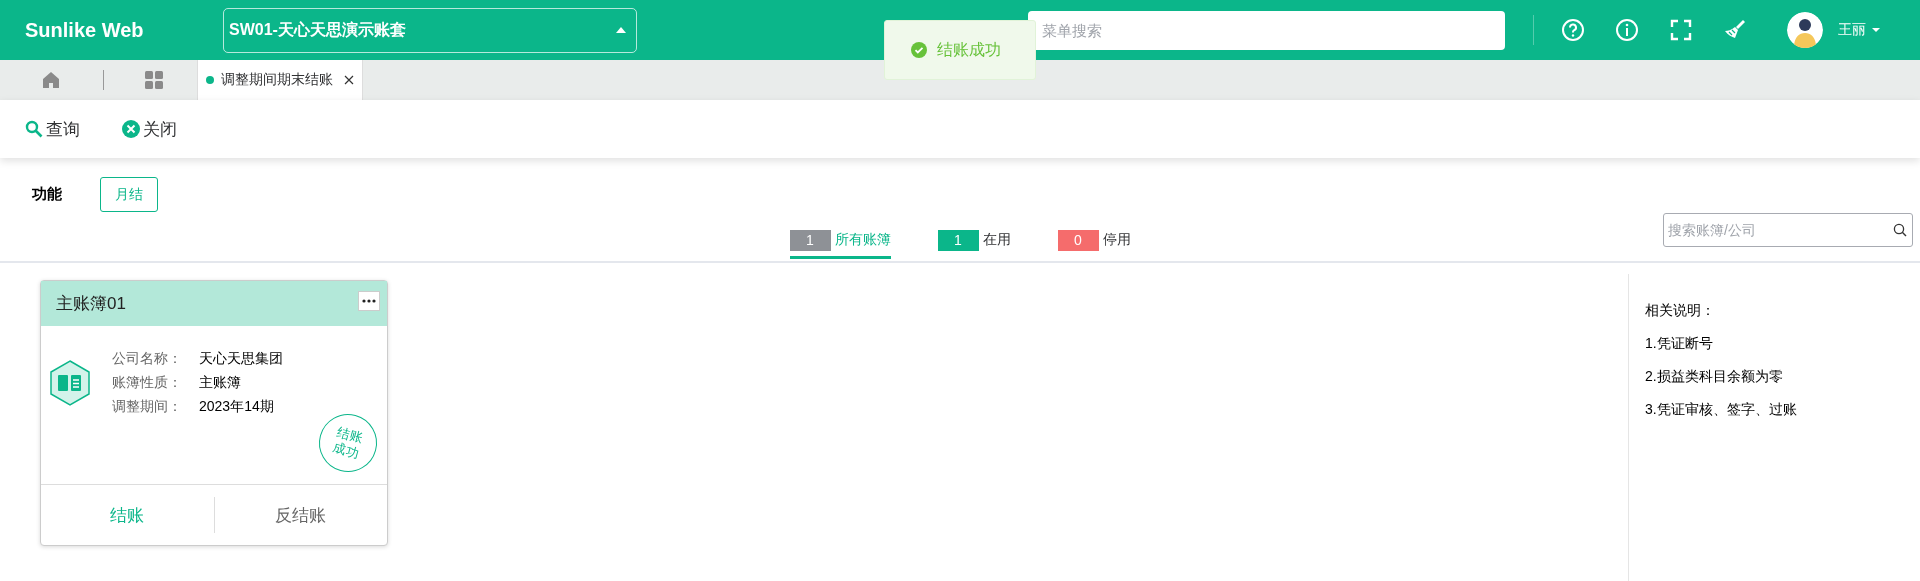  Describe the element at coordinates (52, 129) in the screenshot. I see `search-button: 查询` at that location.